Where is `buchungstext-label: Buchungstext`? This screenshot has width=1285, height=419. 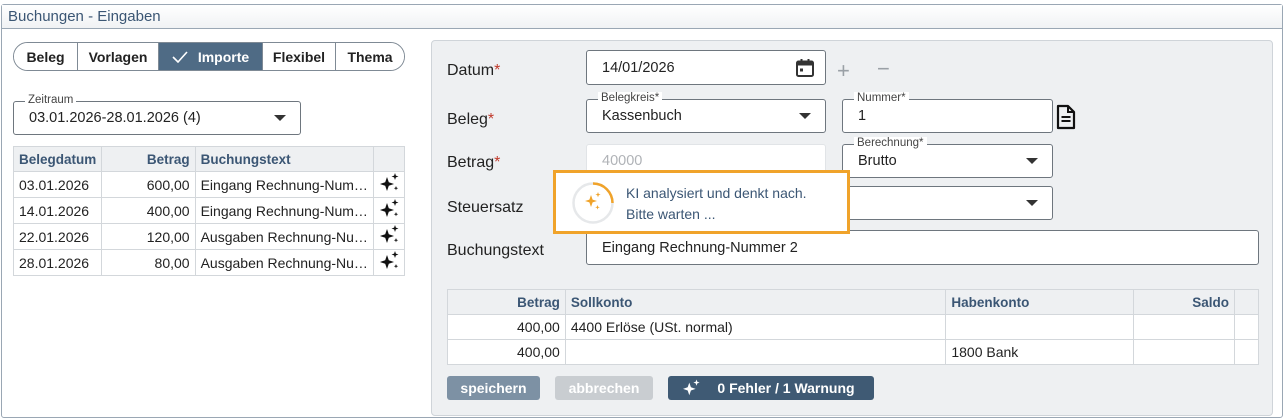 buchungstext-label: Buchungstext is located at coordinates (495, 250).